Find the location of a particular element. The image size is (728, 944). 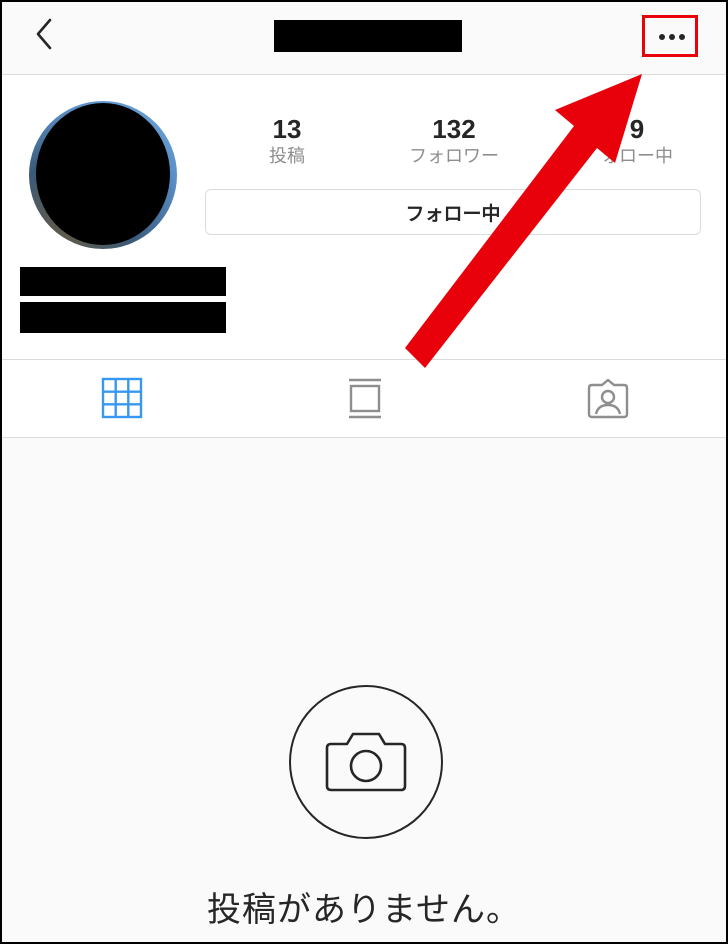

tagged-person-icon is located at coordinates (608, 398).